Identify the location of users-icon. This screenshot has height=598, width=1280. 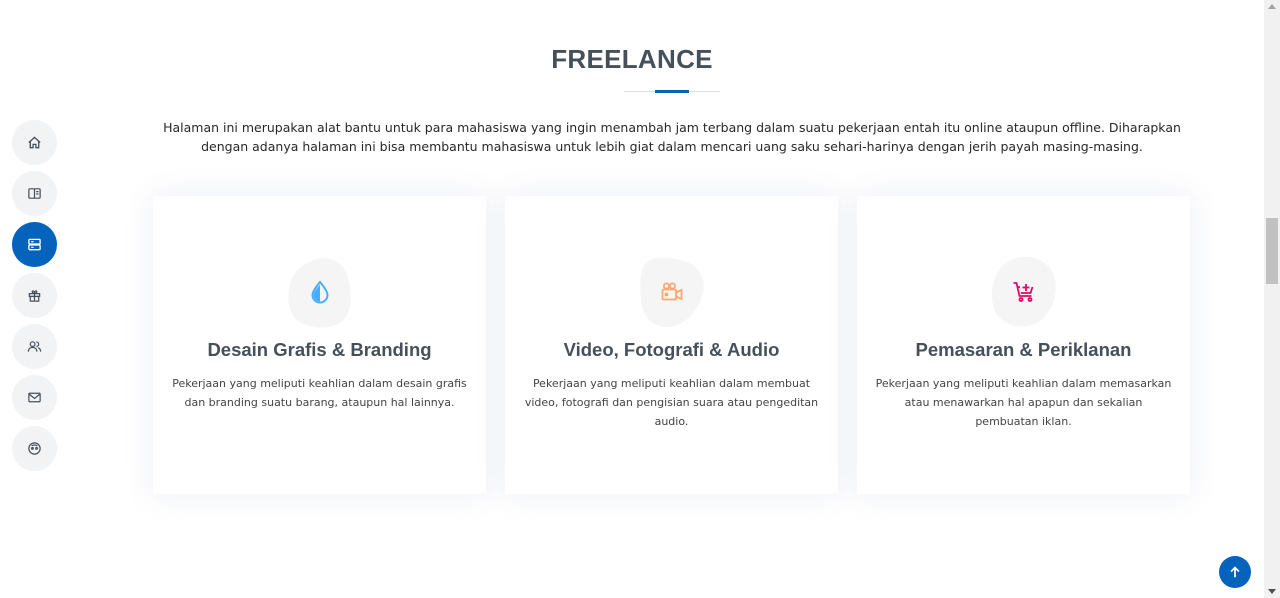
(34, 346).